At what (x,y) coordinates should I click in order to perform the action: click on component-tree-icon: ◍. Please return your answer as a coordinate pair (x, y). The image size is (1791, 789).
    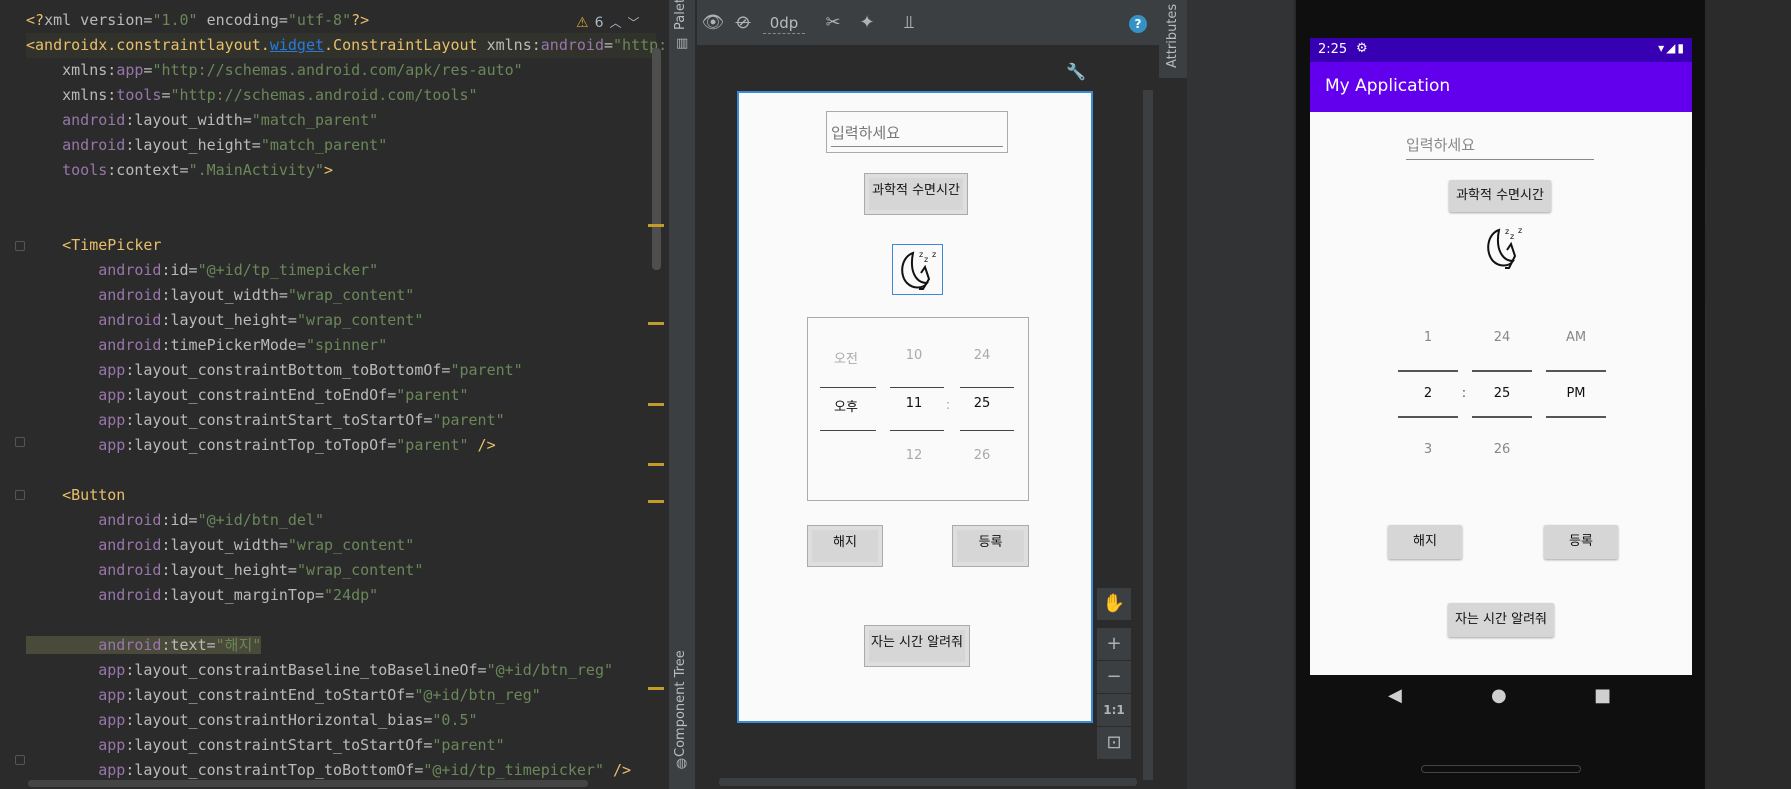
    Looking at the image, I should click on (681, 763).